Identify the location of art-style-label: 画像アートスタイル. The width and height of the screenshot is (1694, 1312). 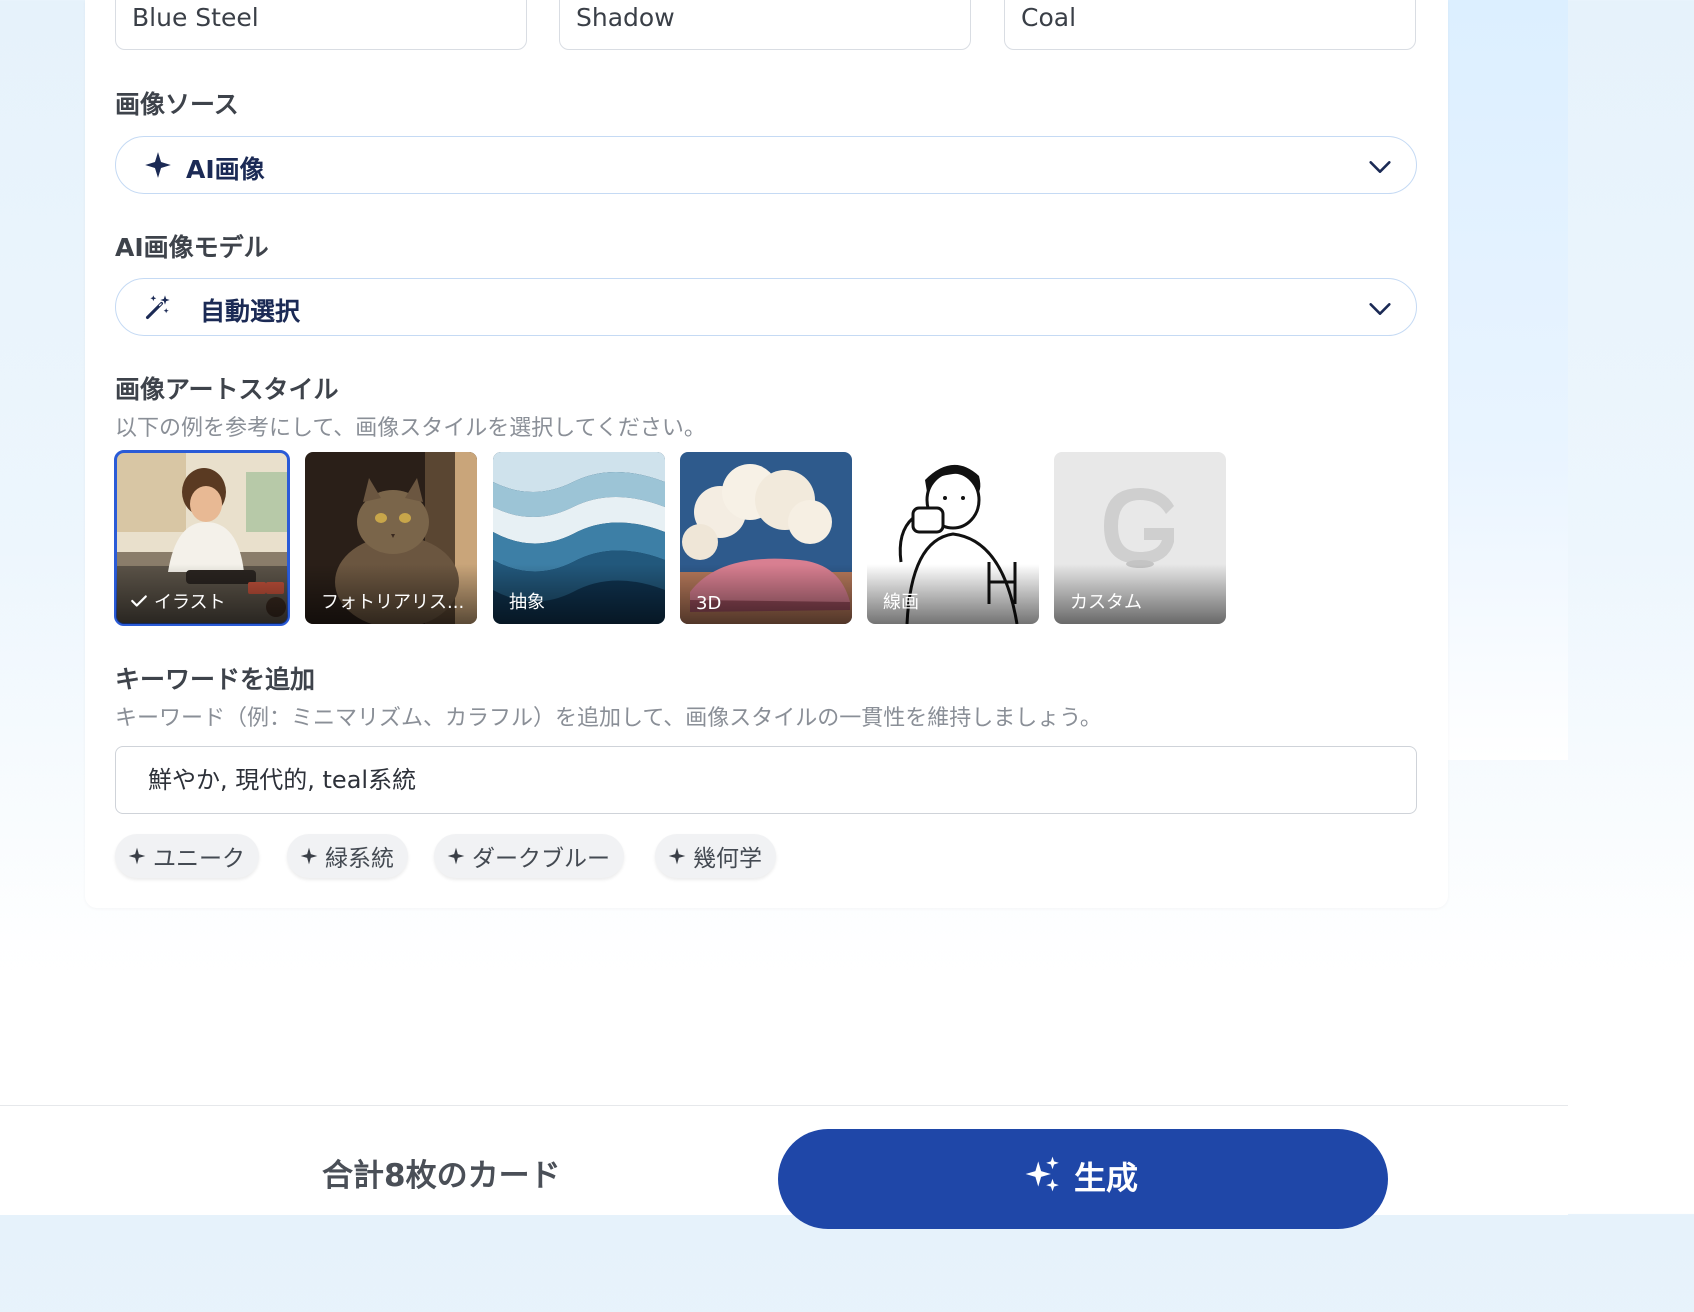
(227, 389).